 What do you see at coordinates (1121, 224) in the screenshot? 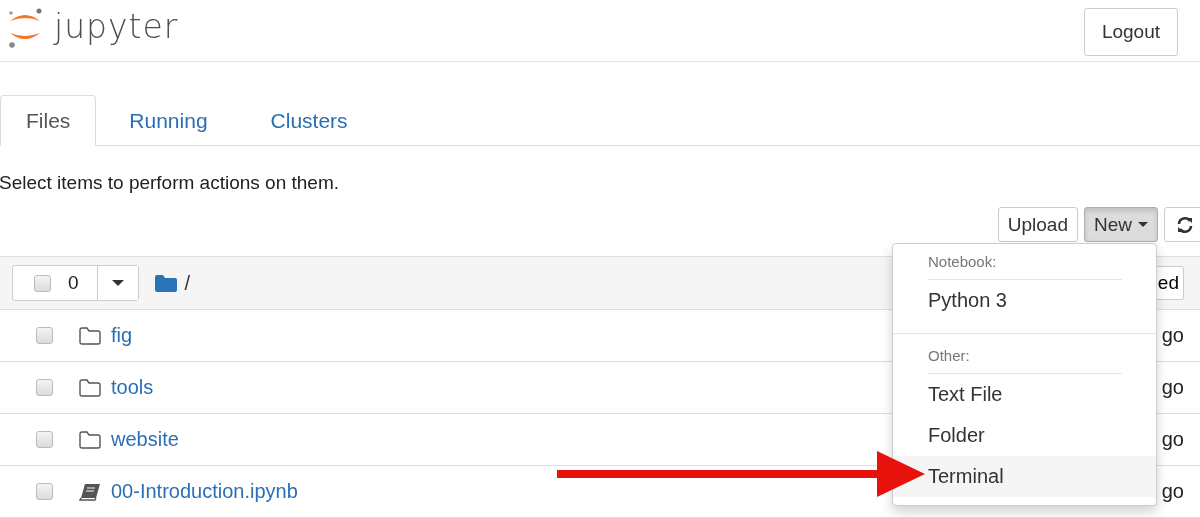
I see `new-button: New` at bounding box center [1121, 224].